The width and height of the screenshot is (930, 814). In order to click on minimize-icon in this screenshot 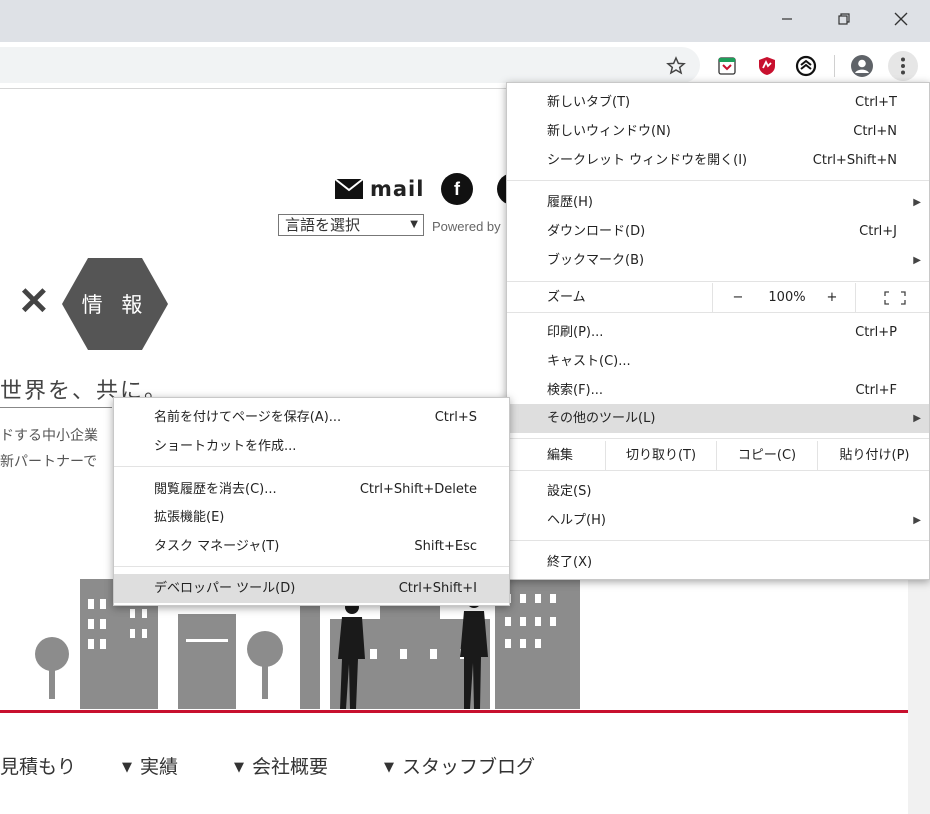, I will do `click(787, 19)`.